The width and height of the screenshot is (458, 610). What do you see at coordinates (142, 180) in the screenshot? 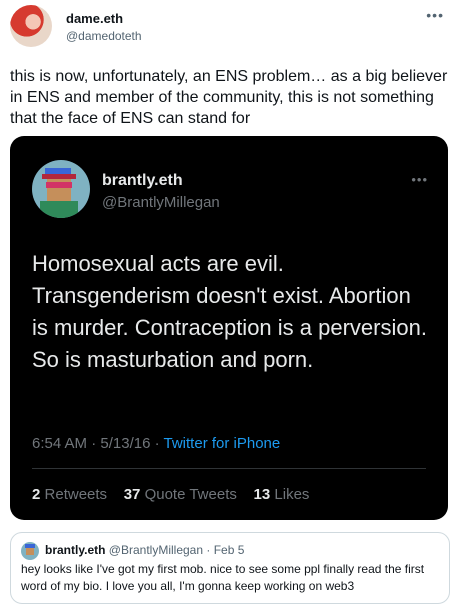
I see `embedded-display-name: brantly.eth` at bounding box center [142, 180].